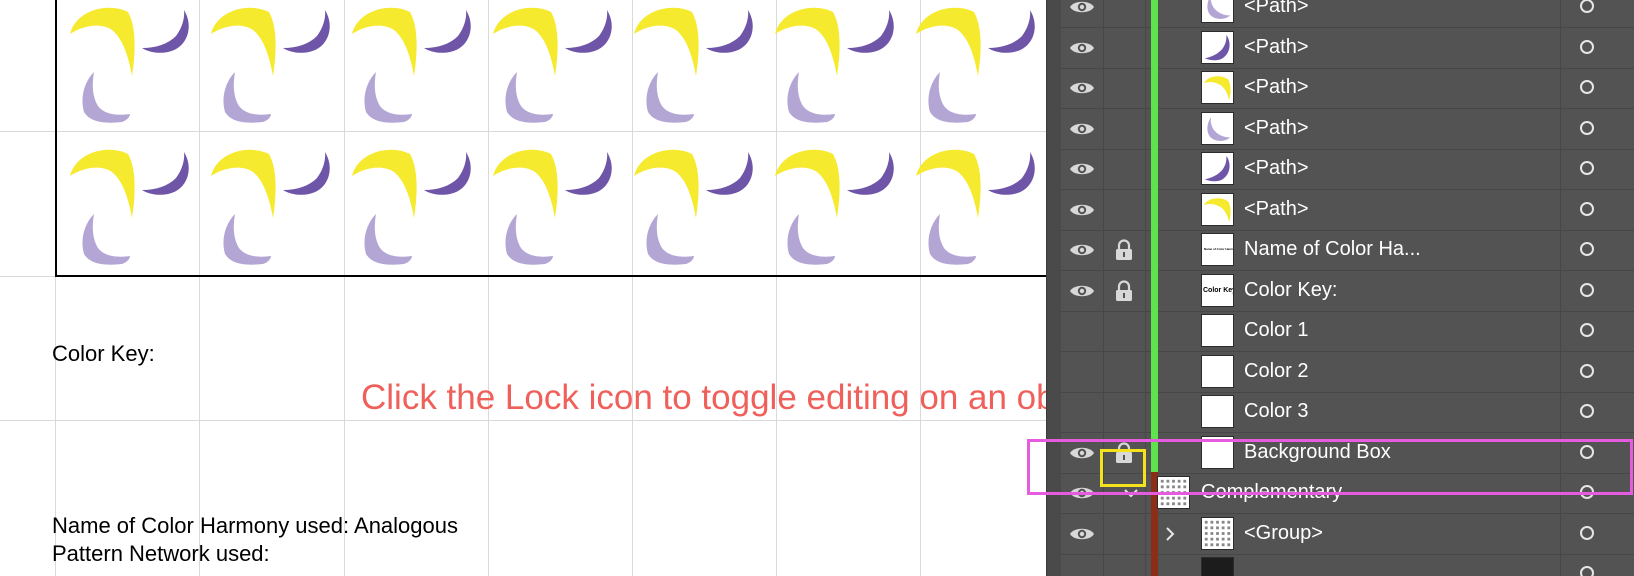 Image resolution: width=1634 pixels, height=576 pixels. Describe the element at coordinates (1276, 411) in the screenshot. I see `layer-name: Color 3` at that location.